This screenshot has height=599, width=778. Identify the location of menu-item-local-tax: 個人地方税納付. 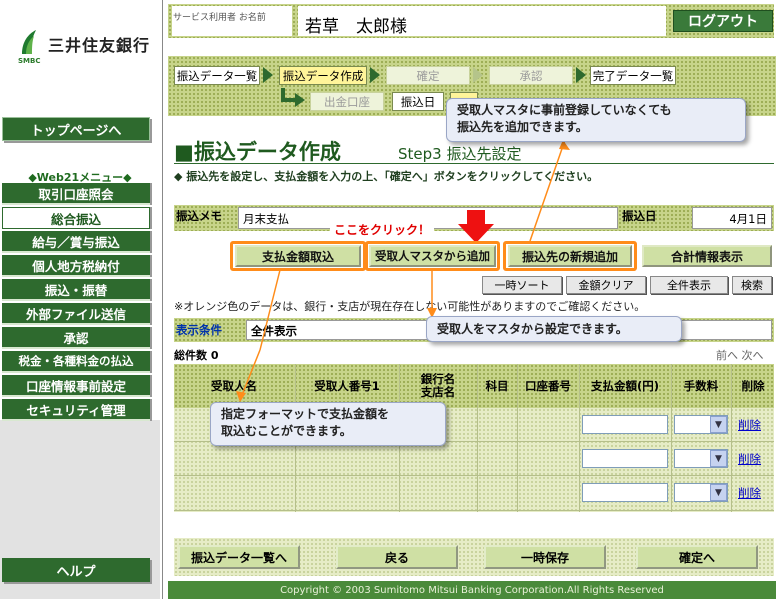
(76, 266).